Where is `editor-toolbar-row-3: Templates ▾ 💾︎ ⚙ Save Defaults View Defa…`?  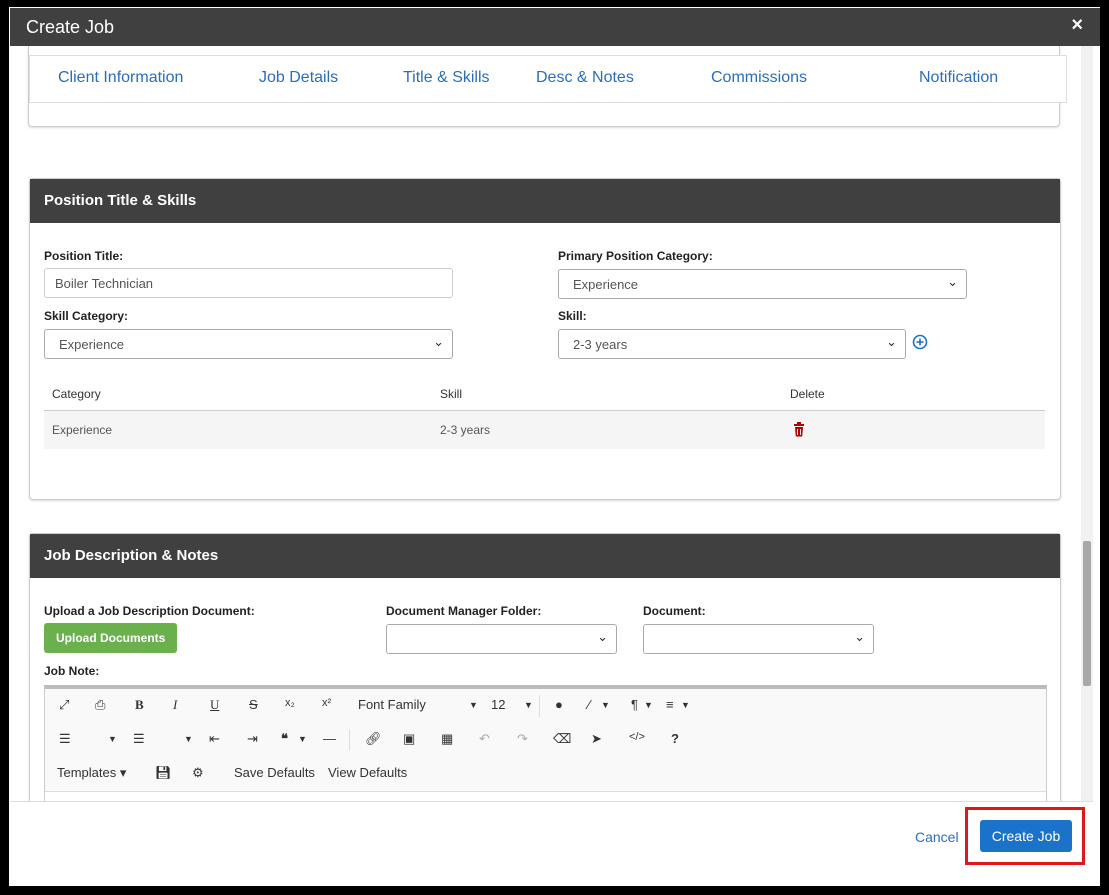 editor-toolbar-row-3: Templates ▾ 💾︎ ⚙ Save Defaults View Defa… is located at coordinates (545, 774).